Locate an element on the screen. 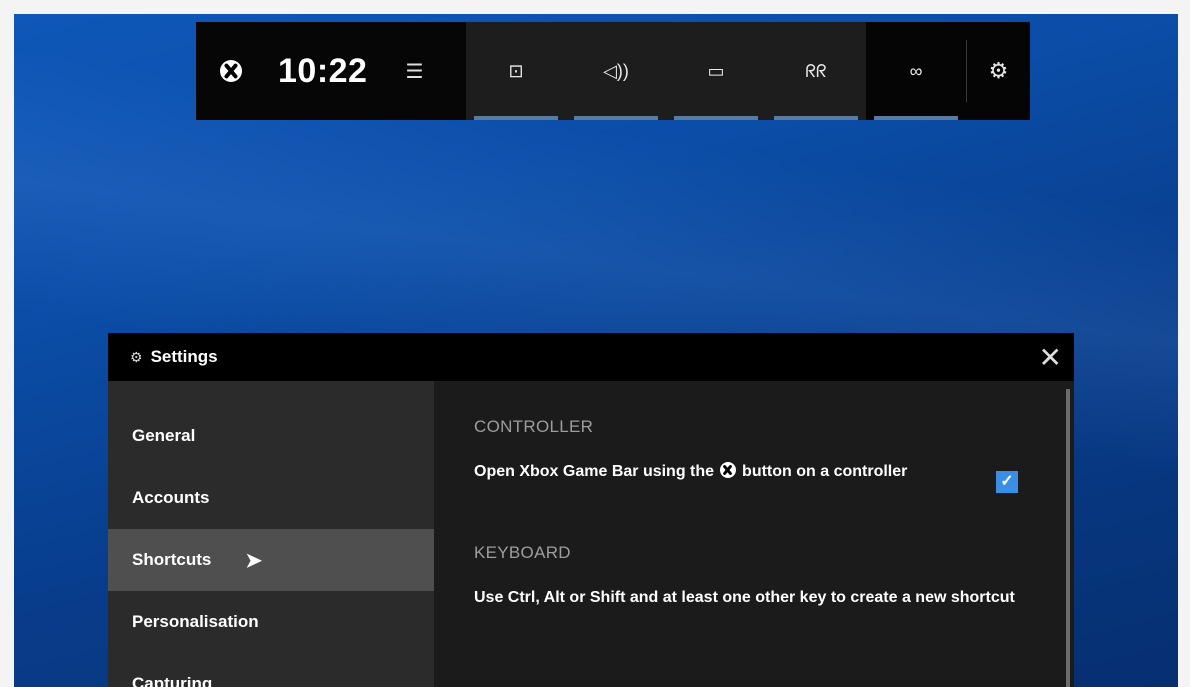  clock: 10:22 is located at coordinates (323, 70).